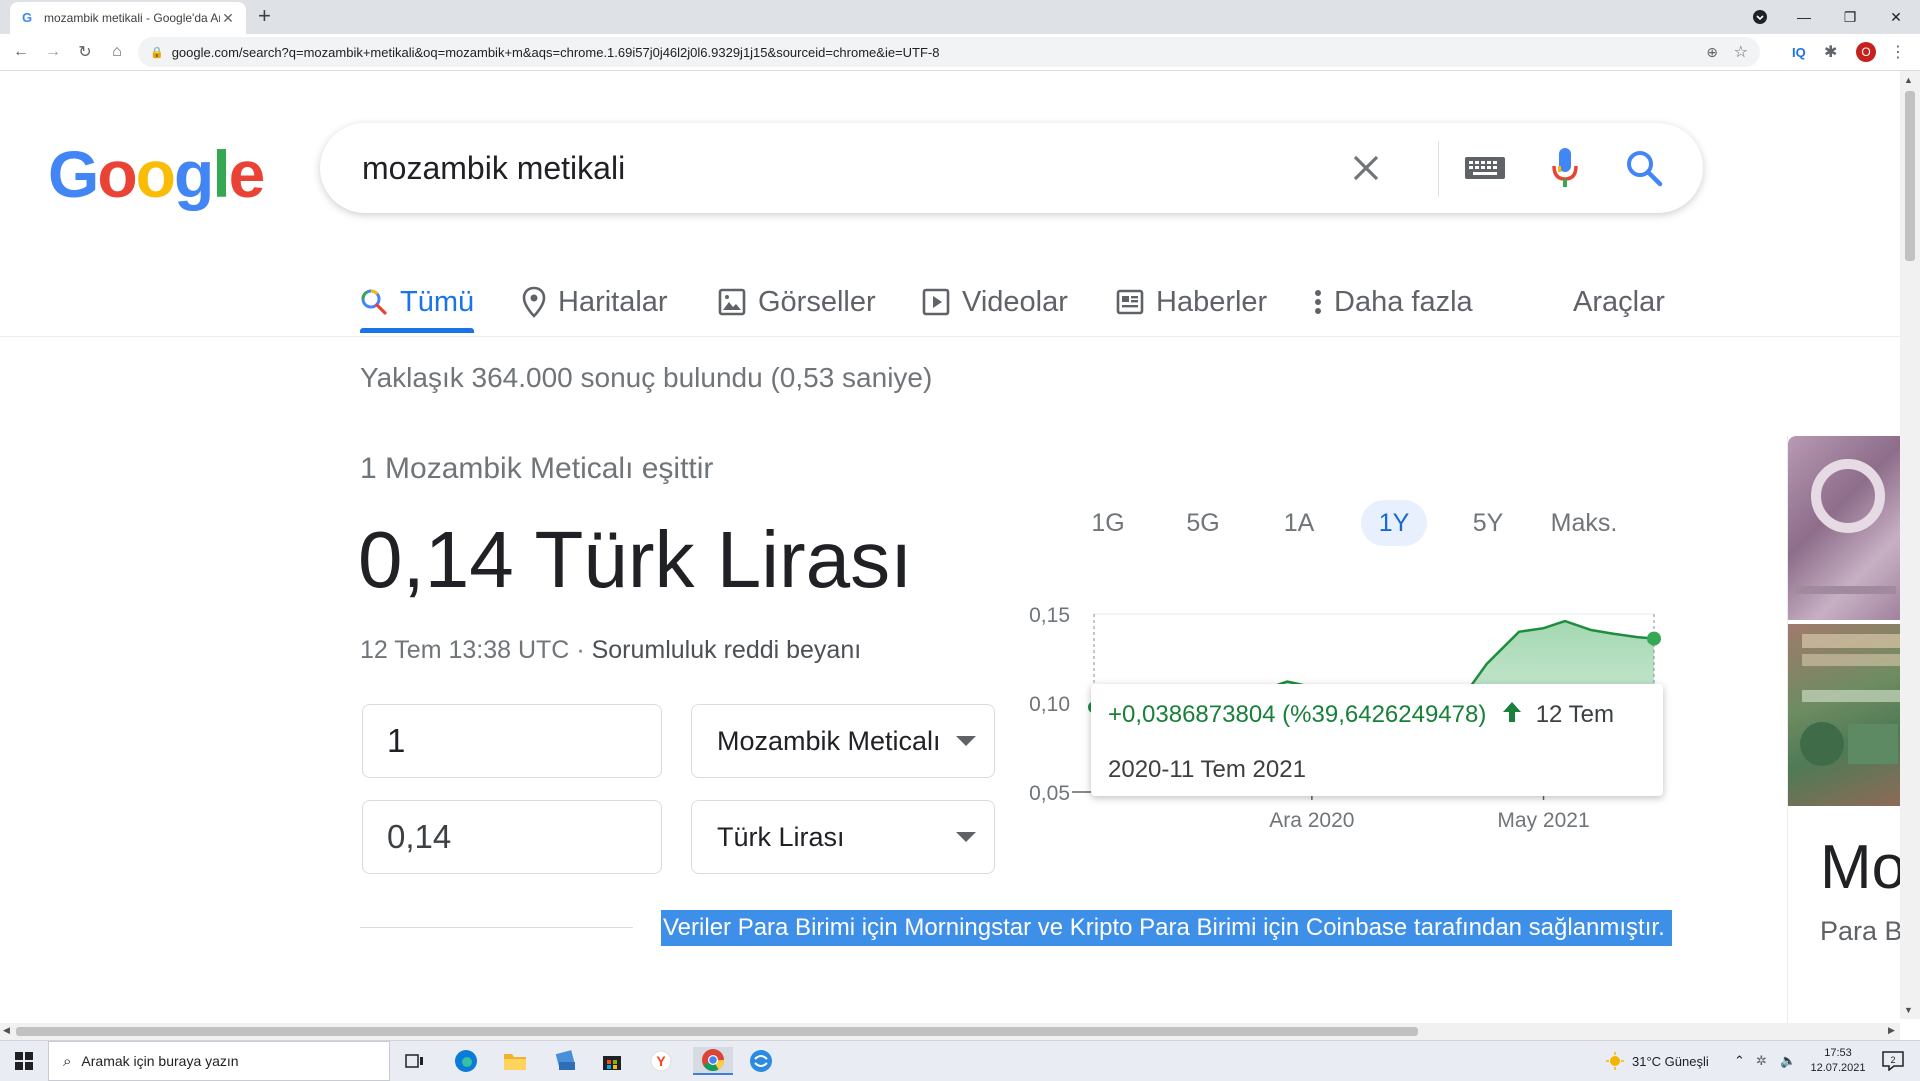  What do you see at coordinates (1799, 52) in the screenshot?
I see `iq-extension-icon: IQ` at bounding box center [1799, 52].